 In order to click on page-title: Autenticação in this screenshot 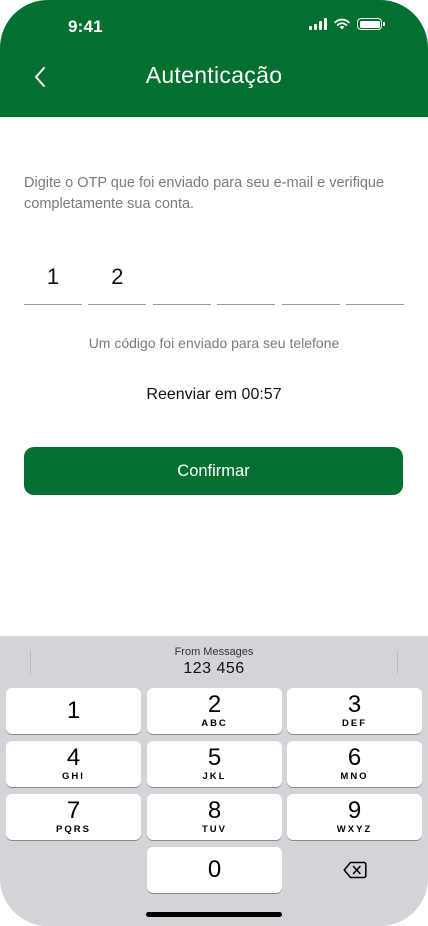, I will do `click(214, 75)`.